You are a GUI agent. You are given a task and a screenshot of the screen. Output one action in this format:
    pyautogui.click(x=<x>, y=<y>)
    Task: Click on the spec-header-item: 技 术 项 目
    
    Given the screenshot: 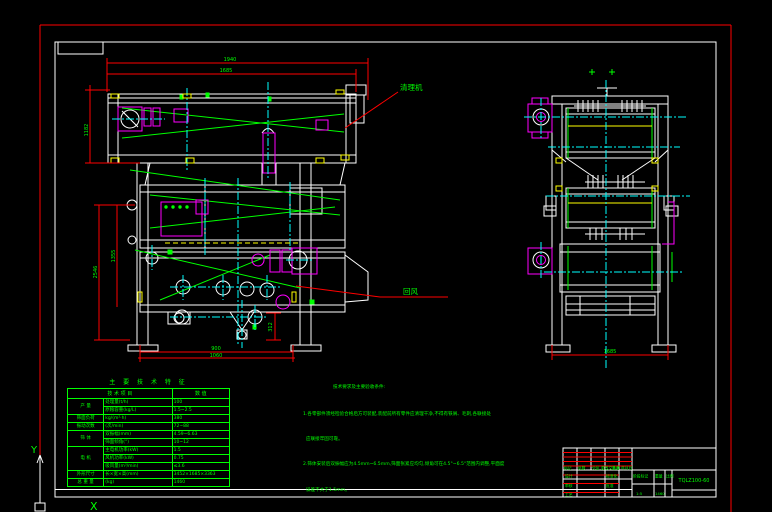 What is the action you would take?
    pyautogui.click(x=120, y=393)
    